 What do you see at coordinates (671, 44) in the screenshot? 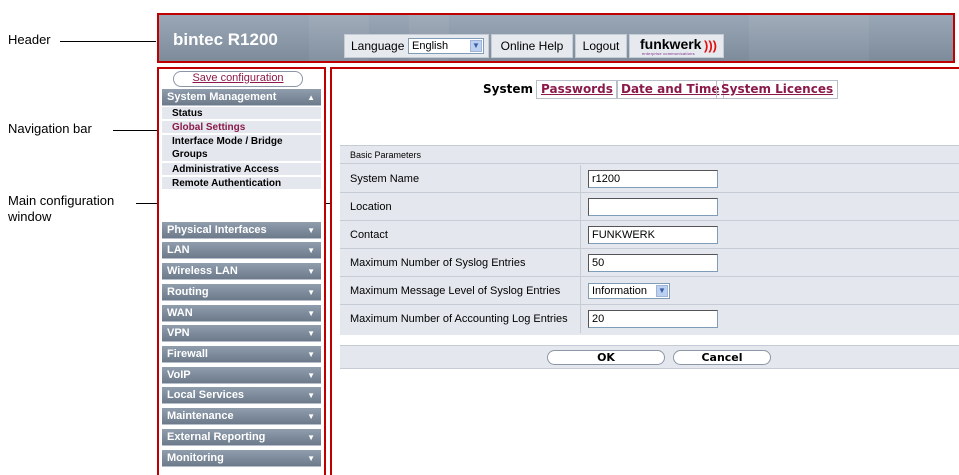
I see `logo-text: funkwerk` at bounding box center [671, 44].